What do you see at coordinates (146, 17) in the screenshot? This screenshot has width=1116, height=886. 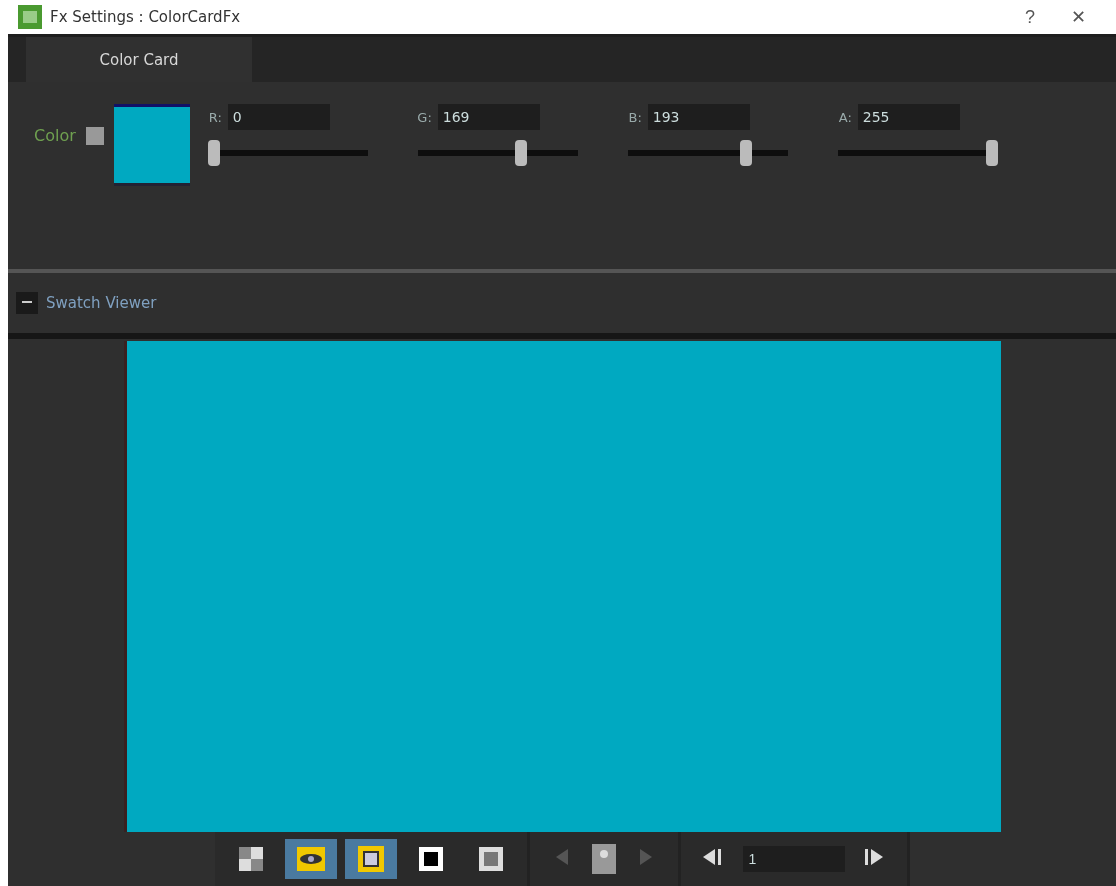 I see `window-title: Fx Settings : ColorCardFx` at bounding box center [146, 17].